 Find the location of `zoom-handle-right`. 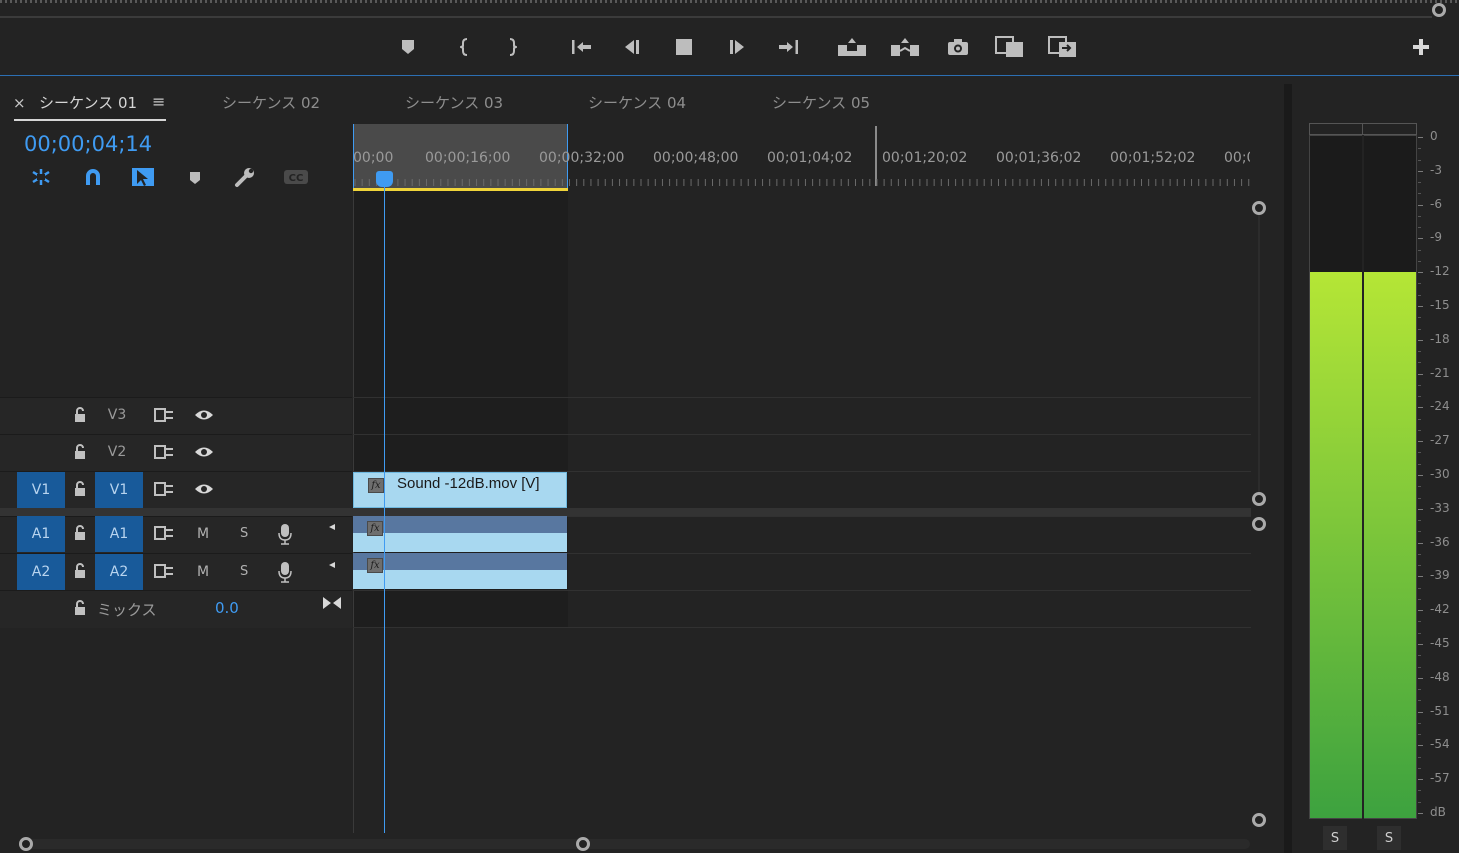

zoom-handle-right is located at coordinates (583, 844).